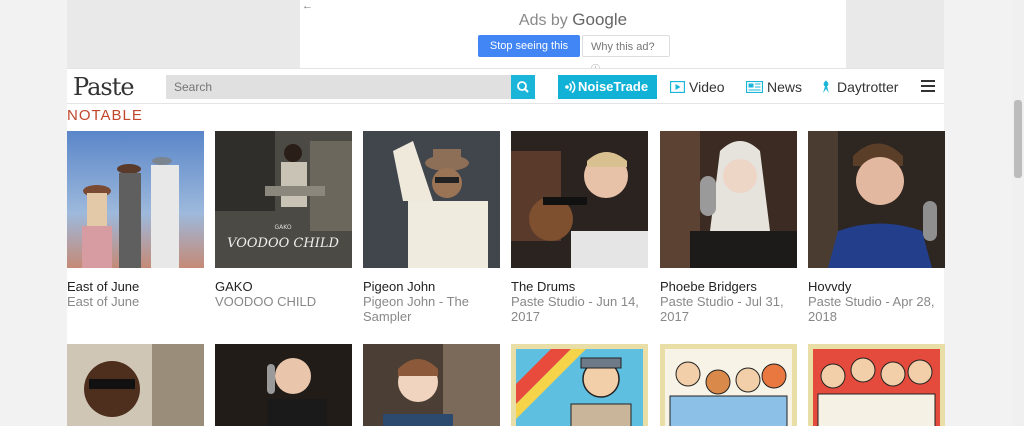 The image size is (1024, 426). What do you see at coordinates (416, 301) in the screenshot?
I see `card-subtitle: Pigeon John - The` at bounding box center [416, 301].